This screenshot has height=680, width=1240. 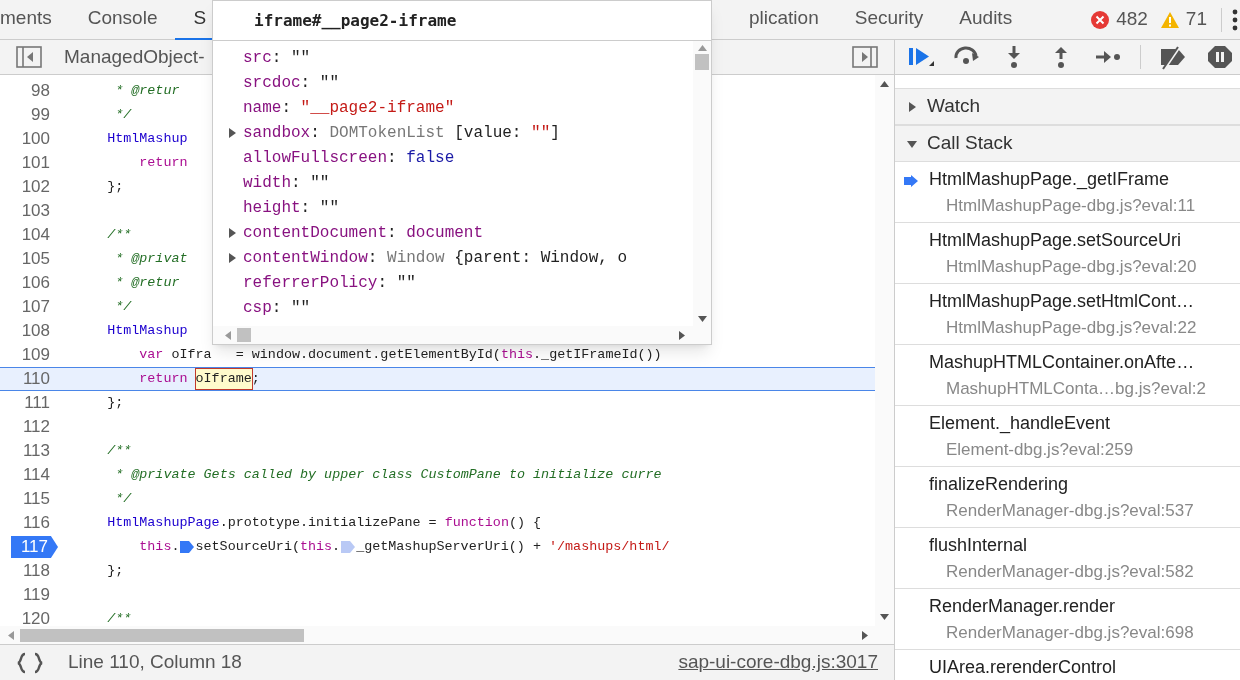 What do you see at coordinates (1220, 57) in the screenshot?
I see `pause-on-exceptions-icon` at bounding box center [1220, 57].